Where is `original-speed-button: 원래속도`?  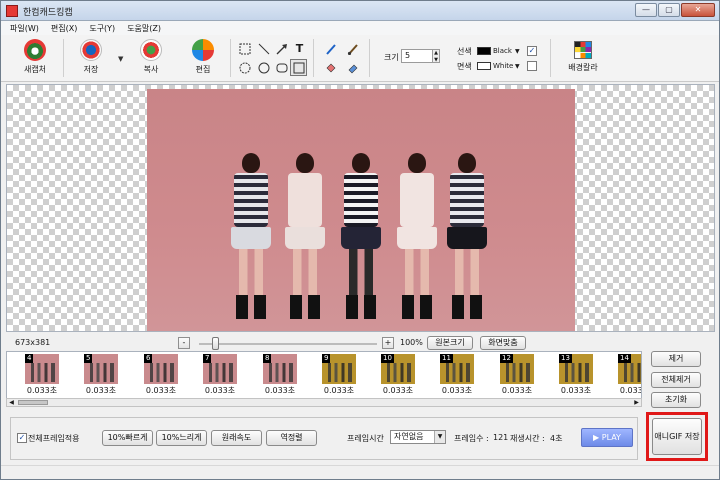 original-speed-button: 원래속도 is located at coordinates (236, 438).